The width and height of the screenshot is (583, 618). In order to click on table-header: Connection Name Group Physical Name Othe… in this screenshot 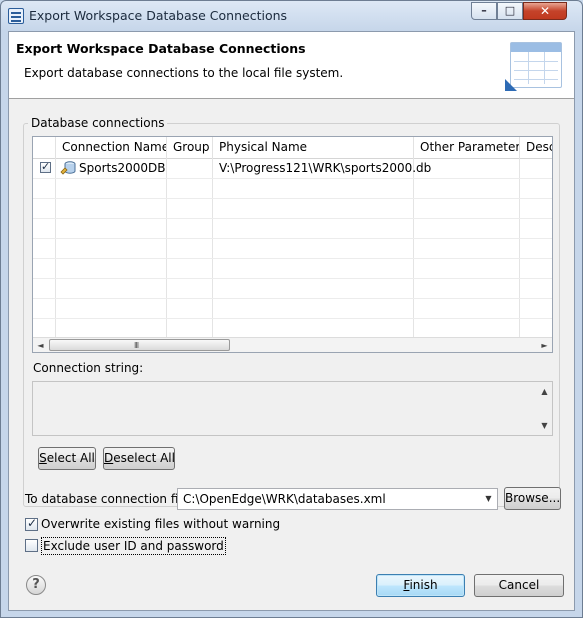, I will do `click(292, 148)`.